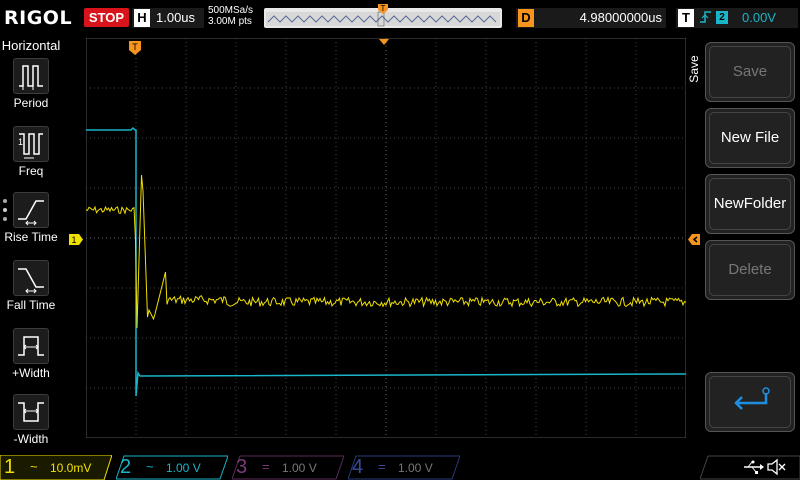 This screenshot has width=800, height=480. What do you see at coordinates (31, 346) in the screenshot?
I see `positive-width-icon` at bounding box center [31, 346].